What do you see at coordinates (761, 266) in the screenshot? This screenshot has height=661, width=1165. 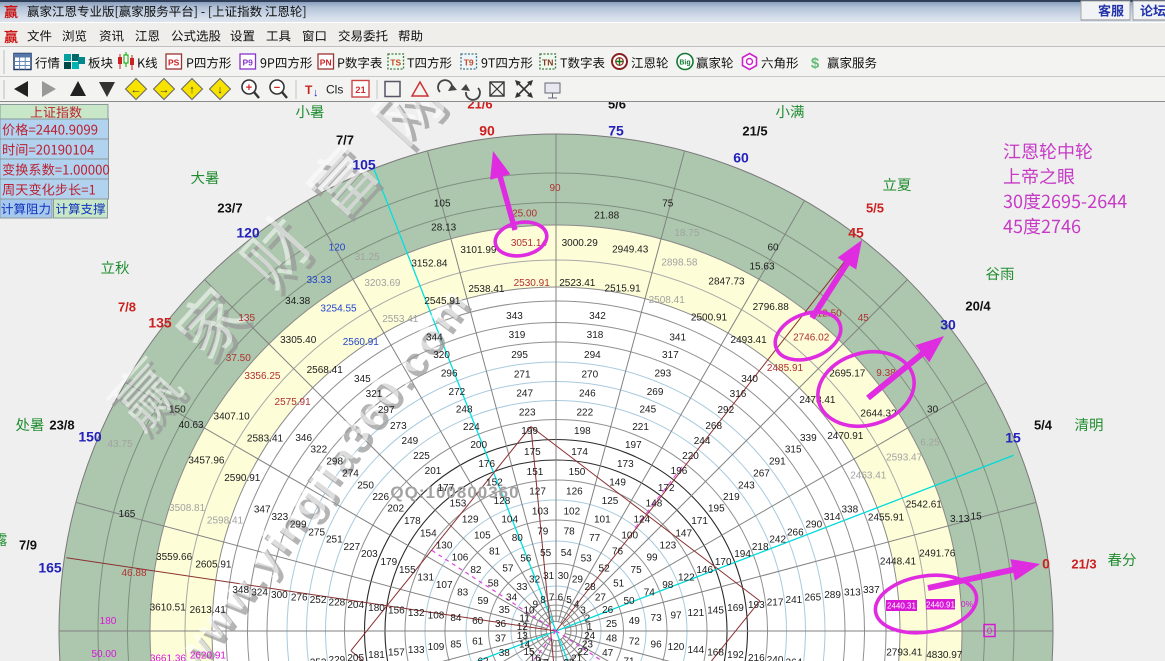 I see `svg-text: 15.63` at bounding box center [761, 266].